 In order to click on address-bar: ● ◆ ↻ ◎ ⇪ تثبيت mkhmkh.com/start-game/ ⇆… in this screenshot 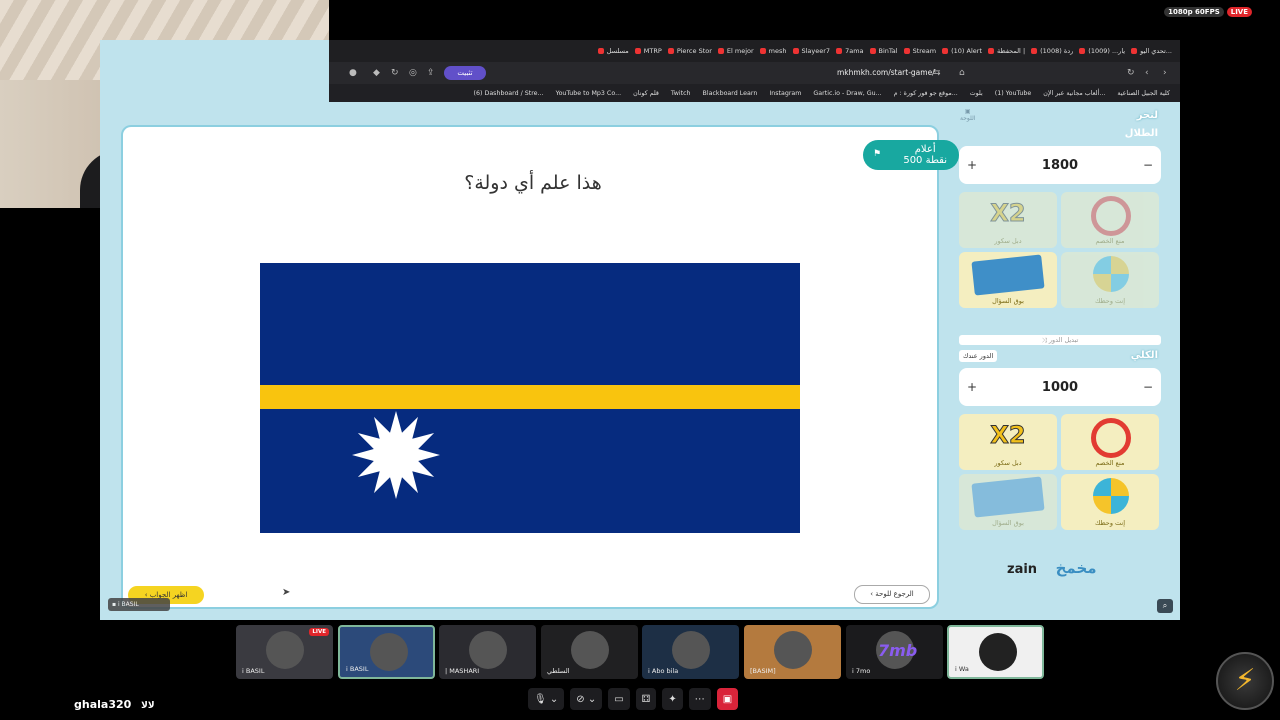, I will do `click(754, 73)`.